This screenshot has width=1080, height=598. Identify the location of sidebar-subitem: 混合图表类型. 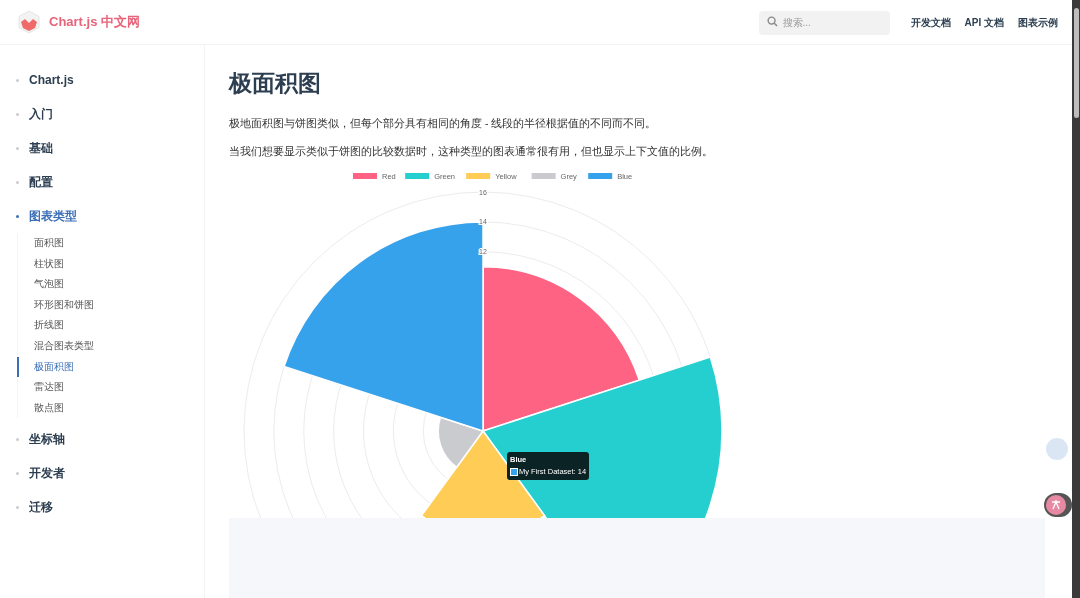
(111, 346).